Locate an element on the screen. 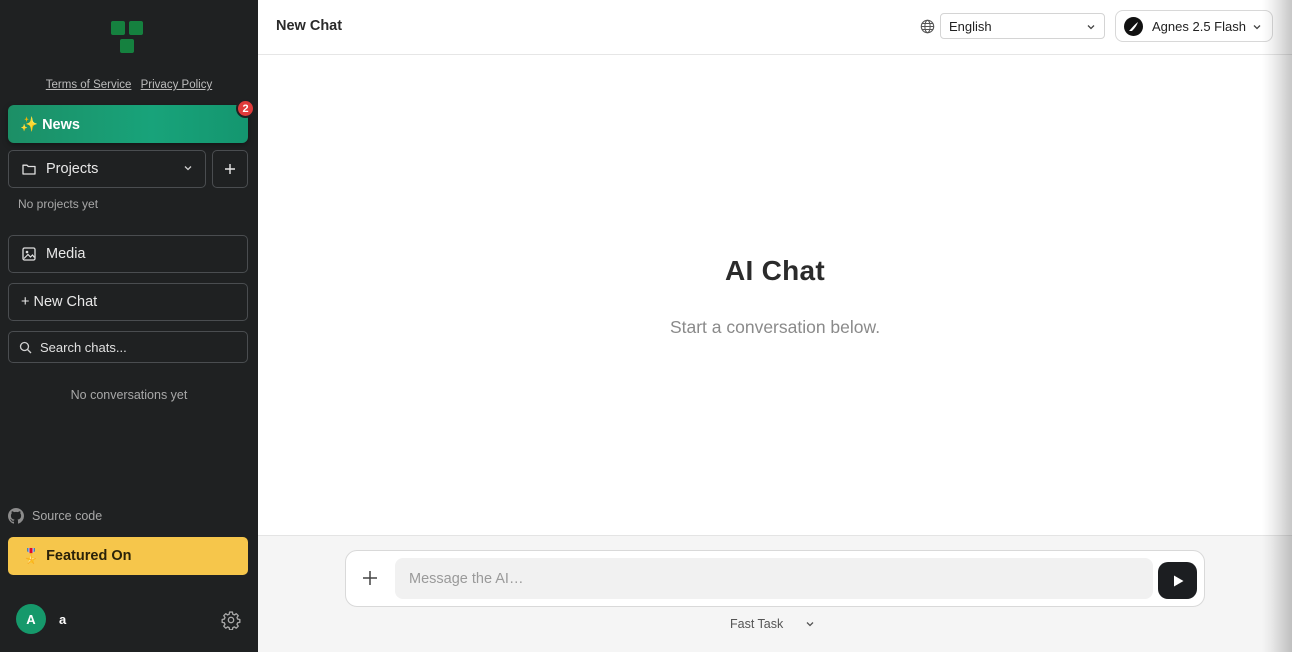  search-chats is located at coordinates (128, 347).